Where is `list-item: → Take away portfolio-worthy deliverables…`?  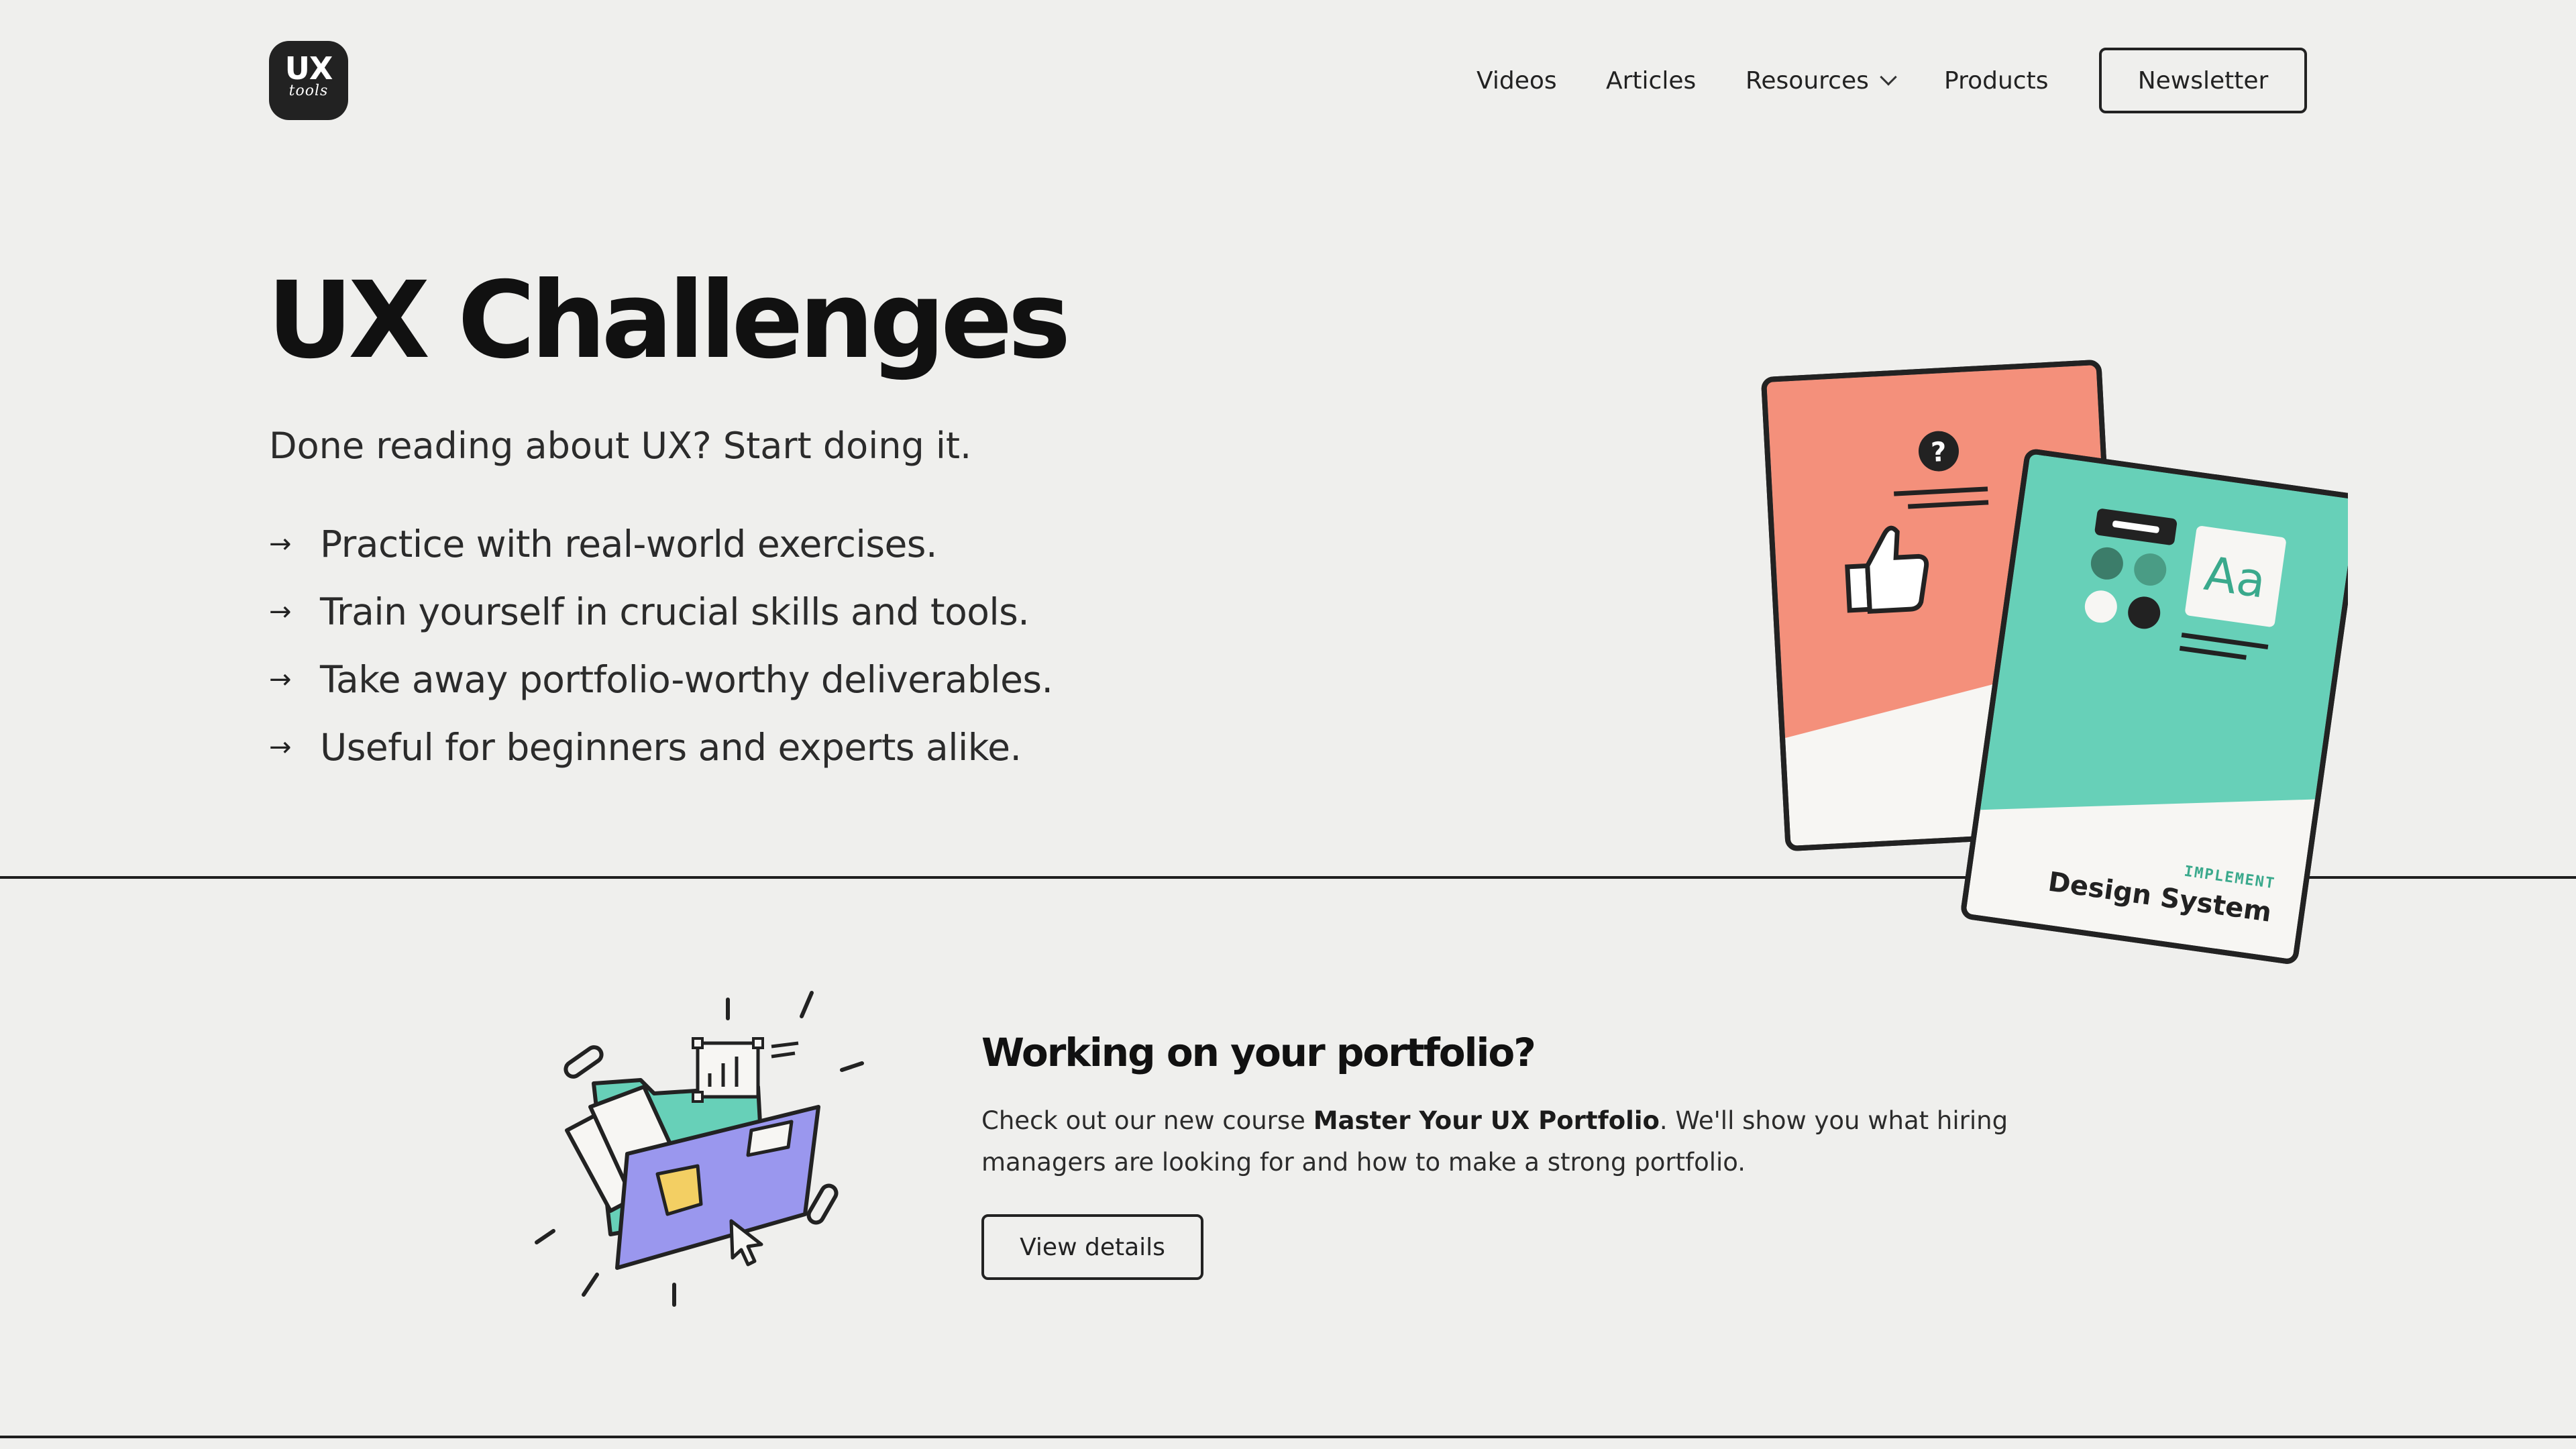 list-item: → Take away portfolio-worthy deliverables… is located at coordinates (661, 679).